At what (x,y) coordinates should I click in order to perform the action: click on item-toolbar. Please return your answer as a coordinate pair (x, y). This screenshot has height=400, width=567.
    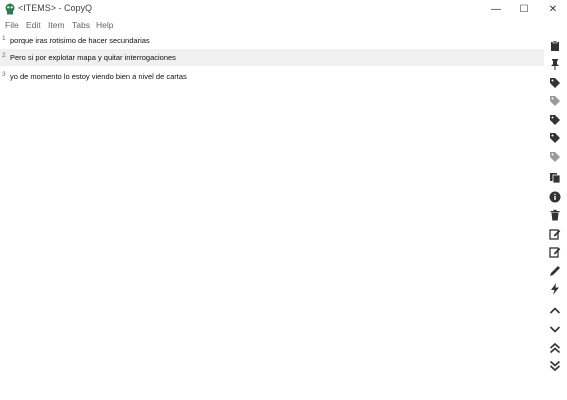
    Looking at the image, I should click on (555, 216).